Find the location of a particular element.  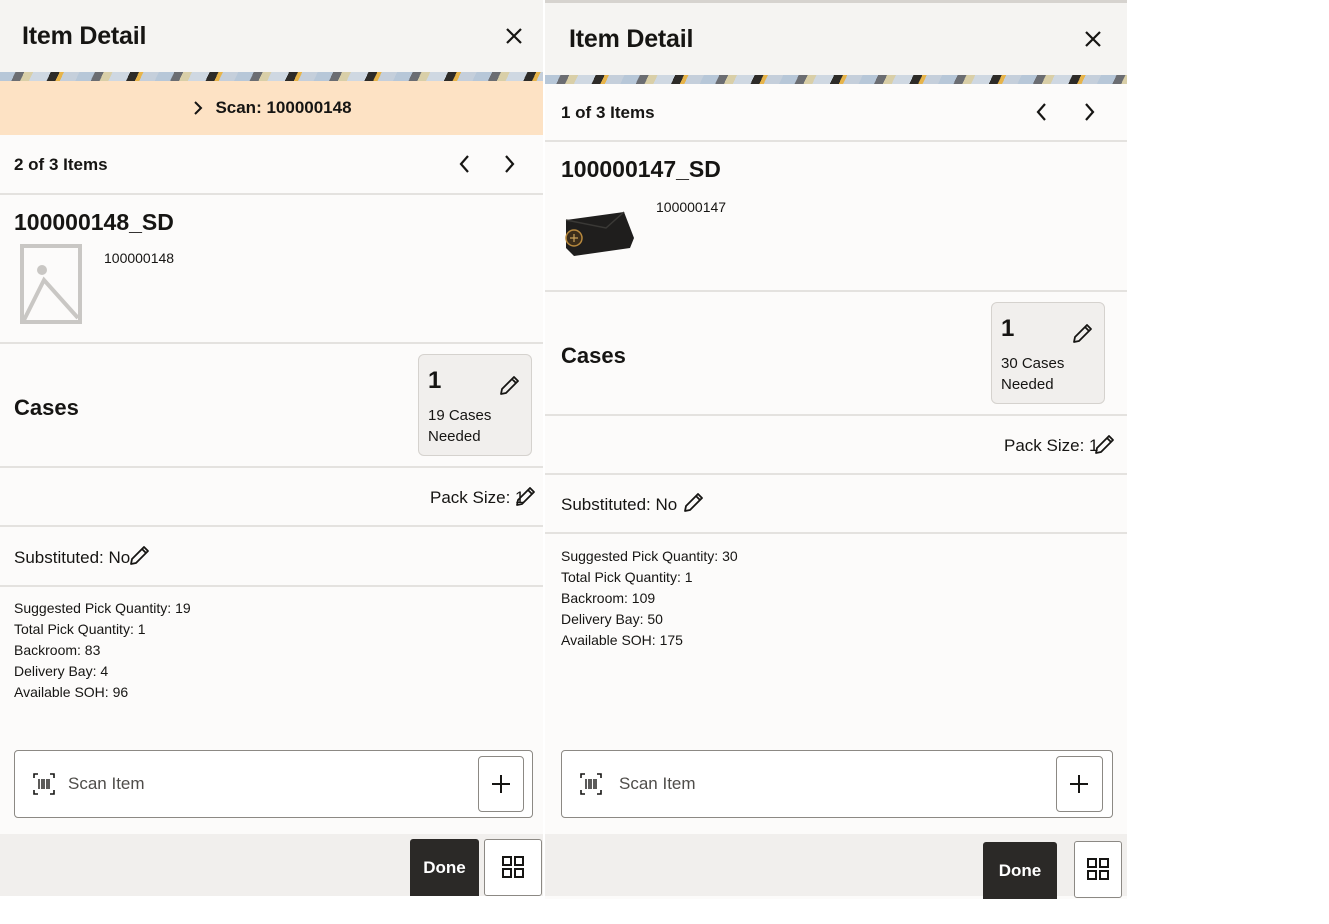

pager-row: 2 of 3 Items is located at coordinates (271, 165).